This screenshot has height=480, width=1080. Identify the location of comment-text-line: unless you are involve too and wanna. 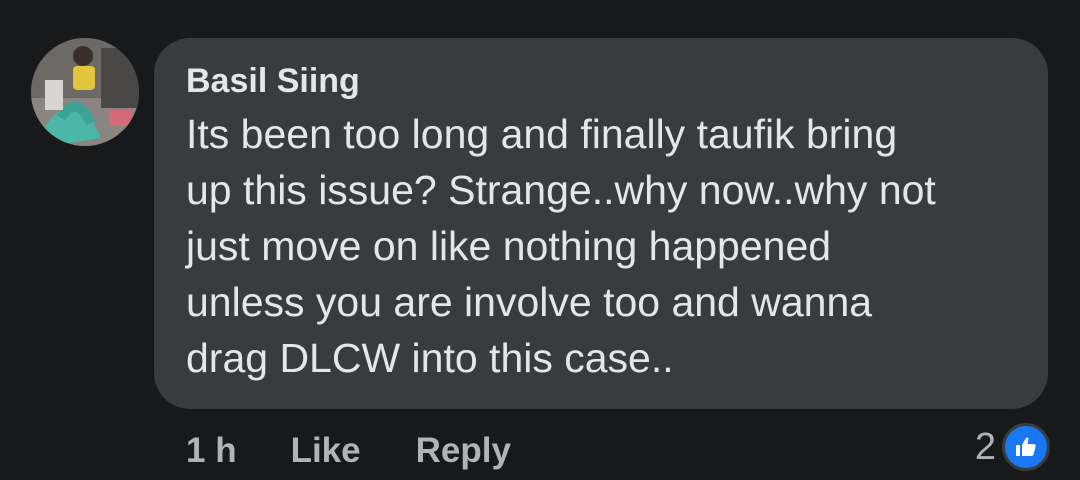
(529, 302).